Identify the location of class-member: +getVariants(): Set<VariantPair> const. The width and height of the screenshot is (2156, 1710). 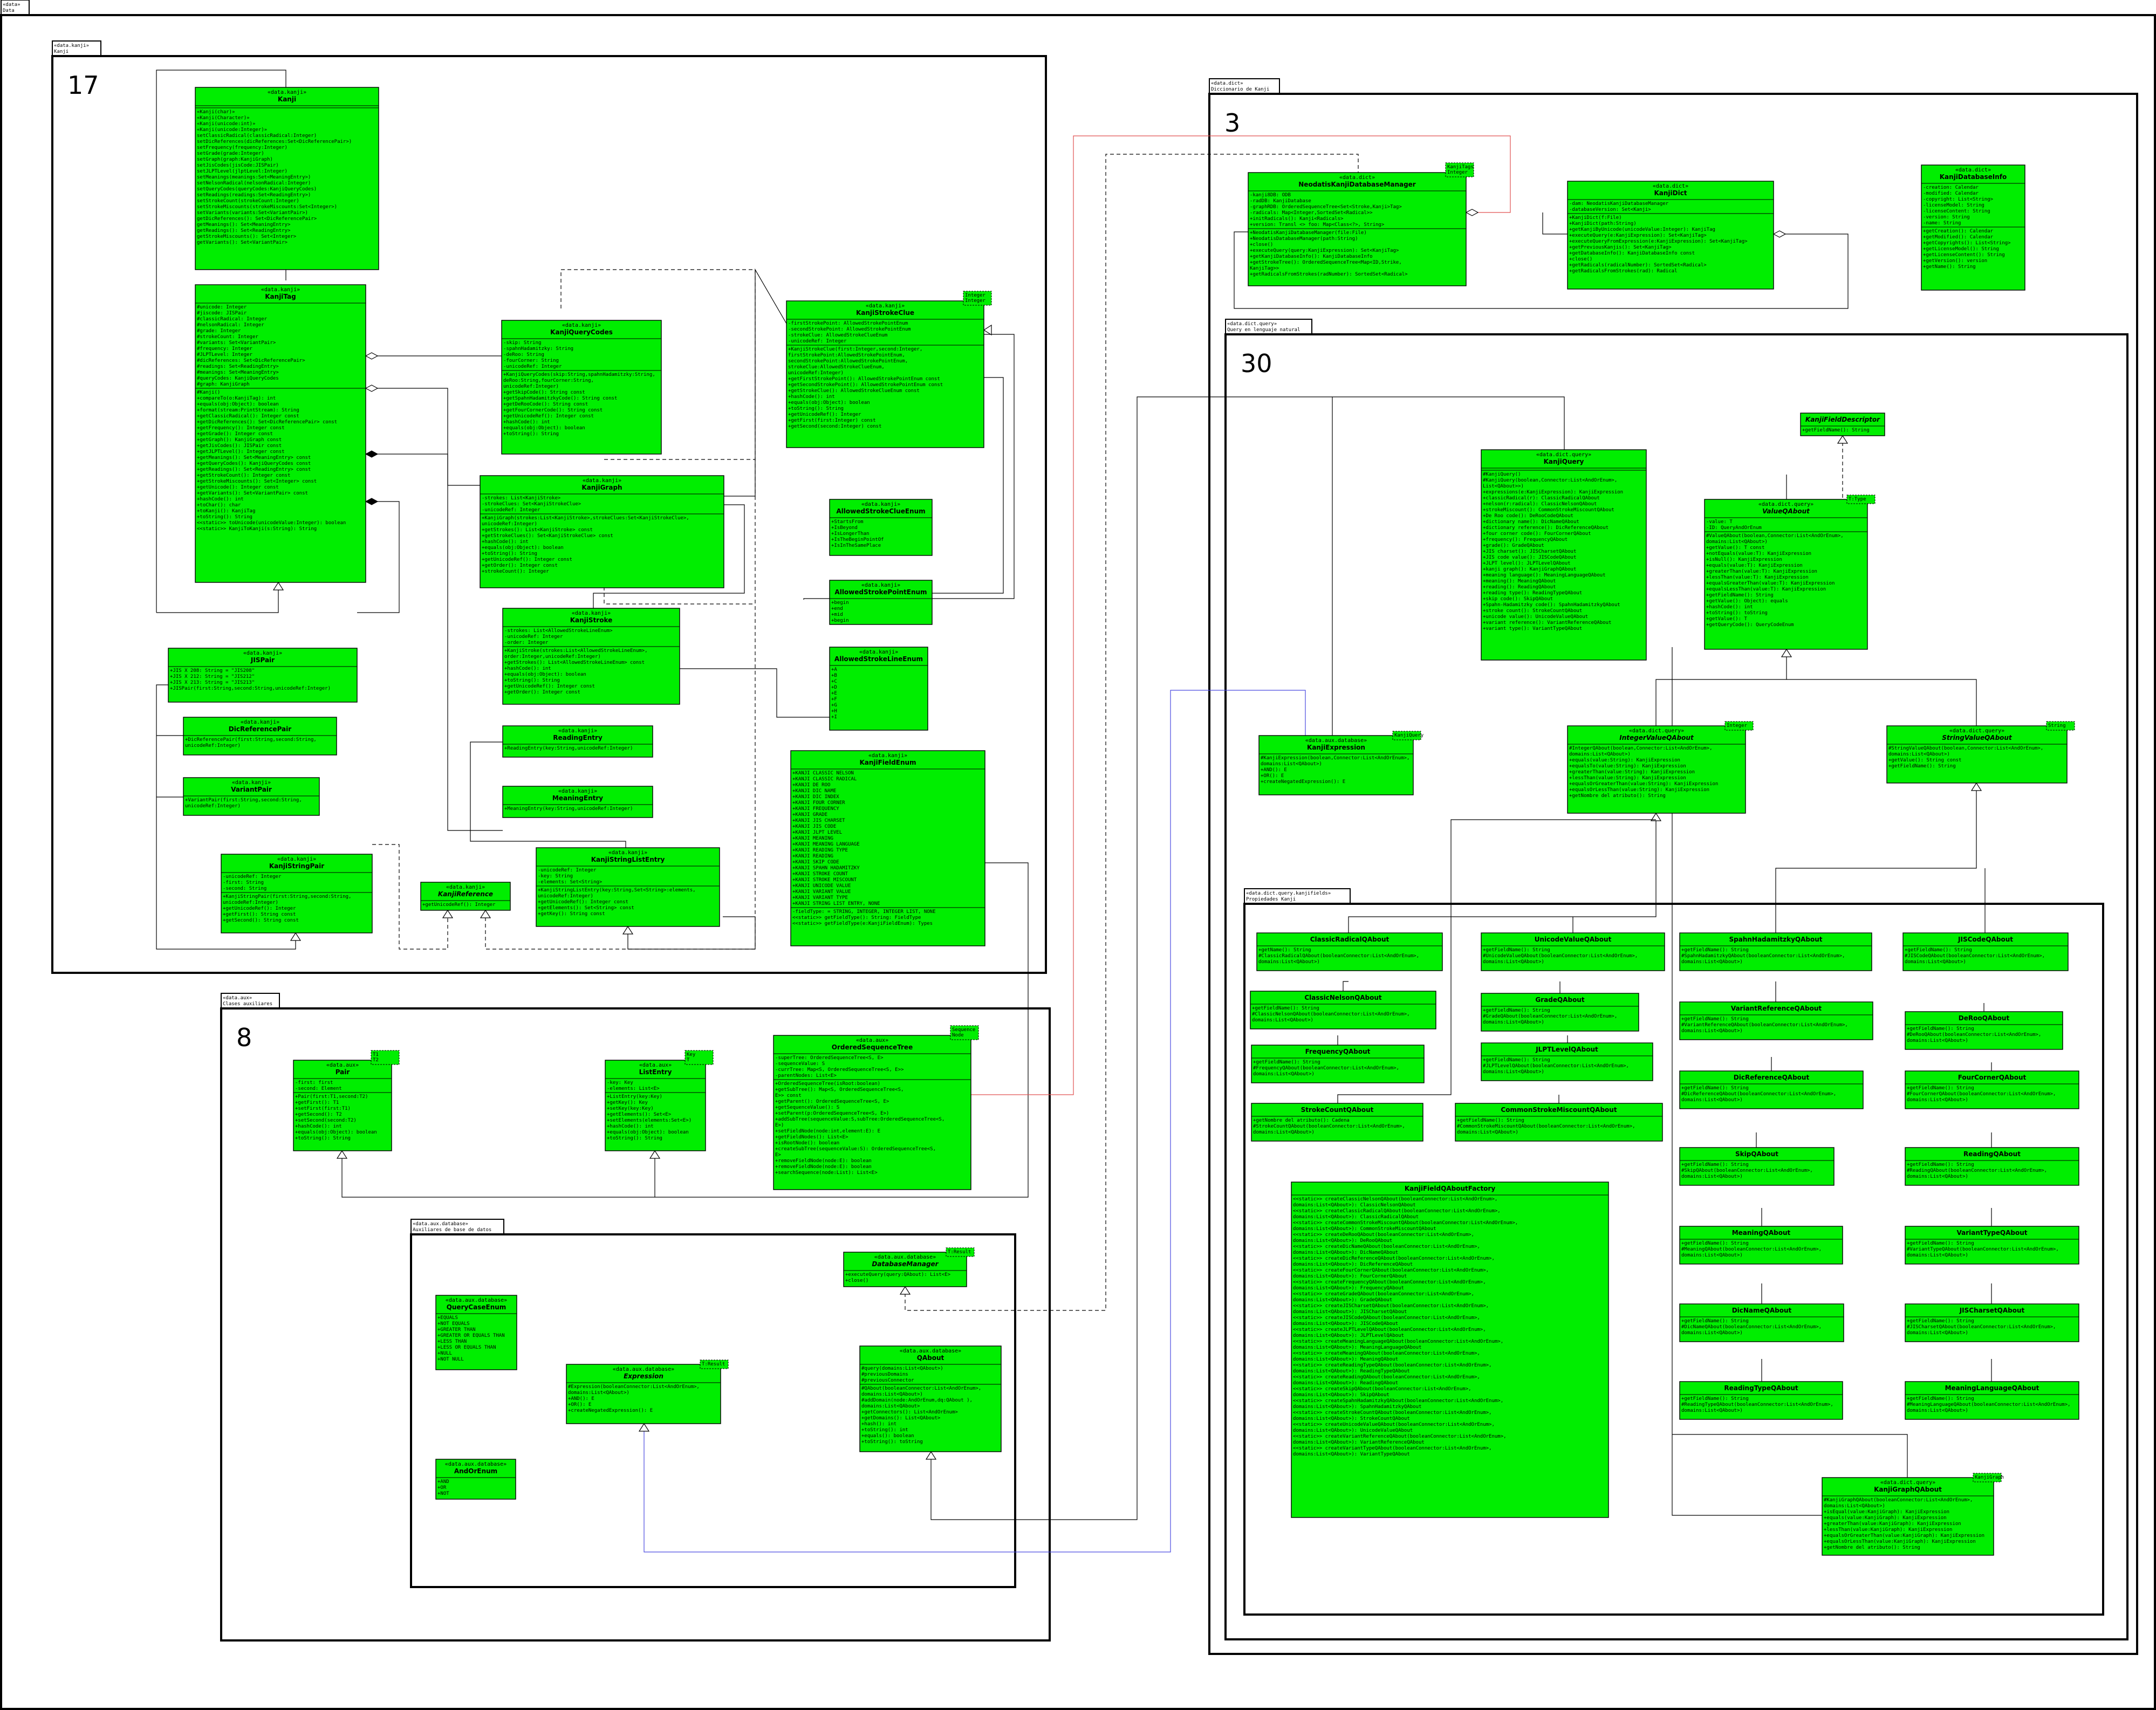
(252, 493).